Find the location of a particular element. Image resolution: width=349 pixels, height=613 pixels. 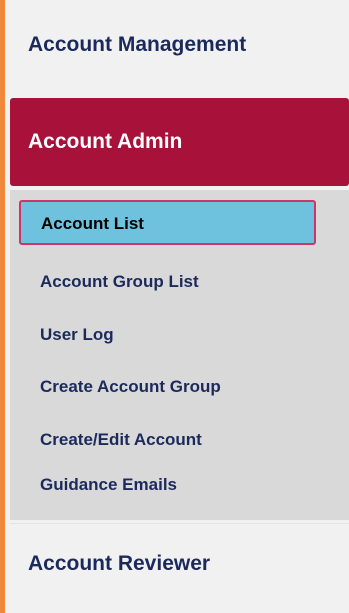

nav-item-account-group-list: Account Group List is located at coordinates (179, 282).